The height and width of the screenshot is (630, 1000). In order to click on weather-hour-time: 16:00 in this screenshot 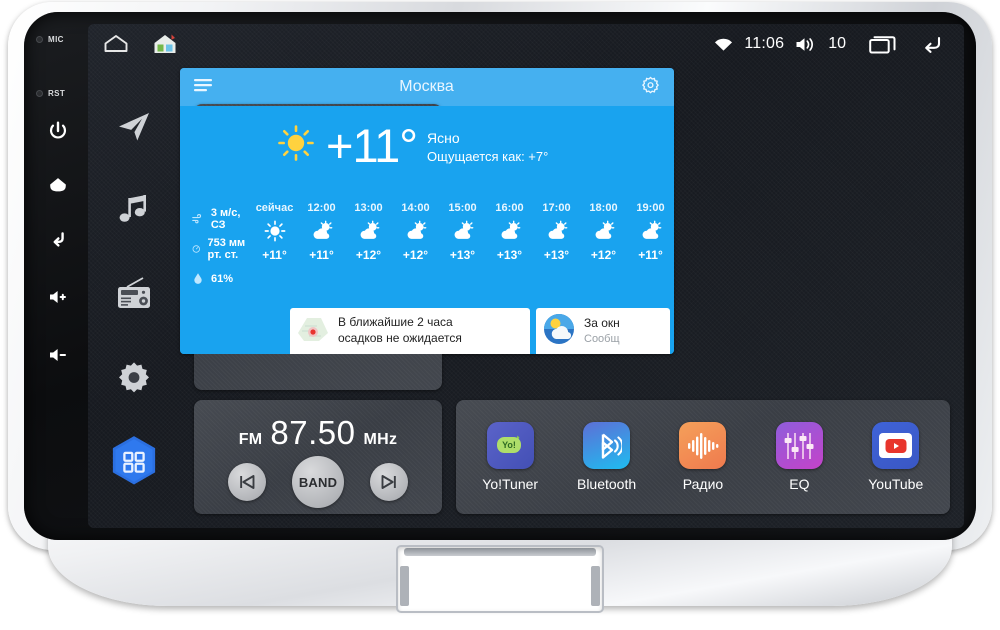, I will do `click(509, 208)`.